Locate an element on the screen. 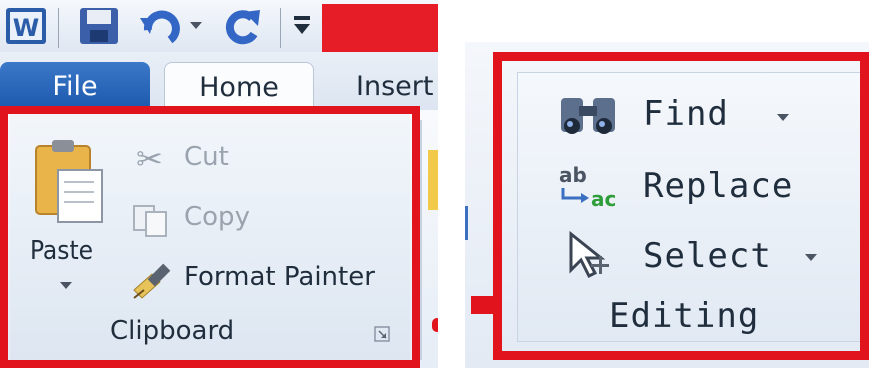  save-icon is located at coordinates (100, 28).